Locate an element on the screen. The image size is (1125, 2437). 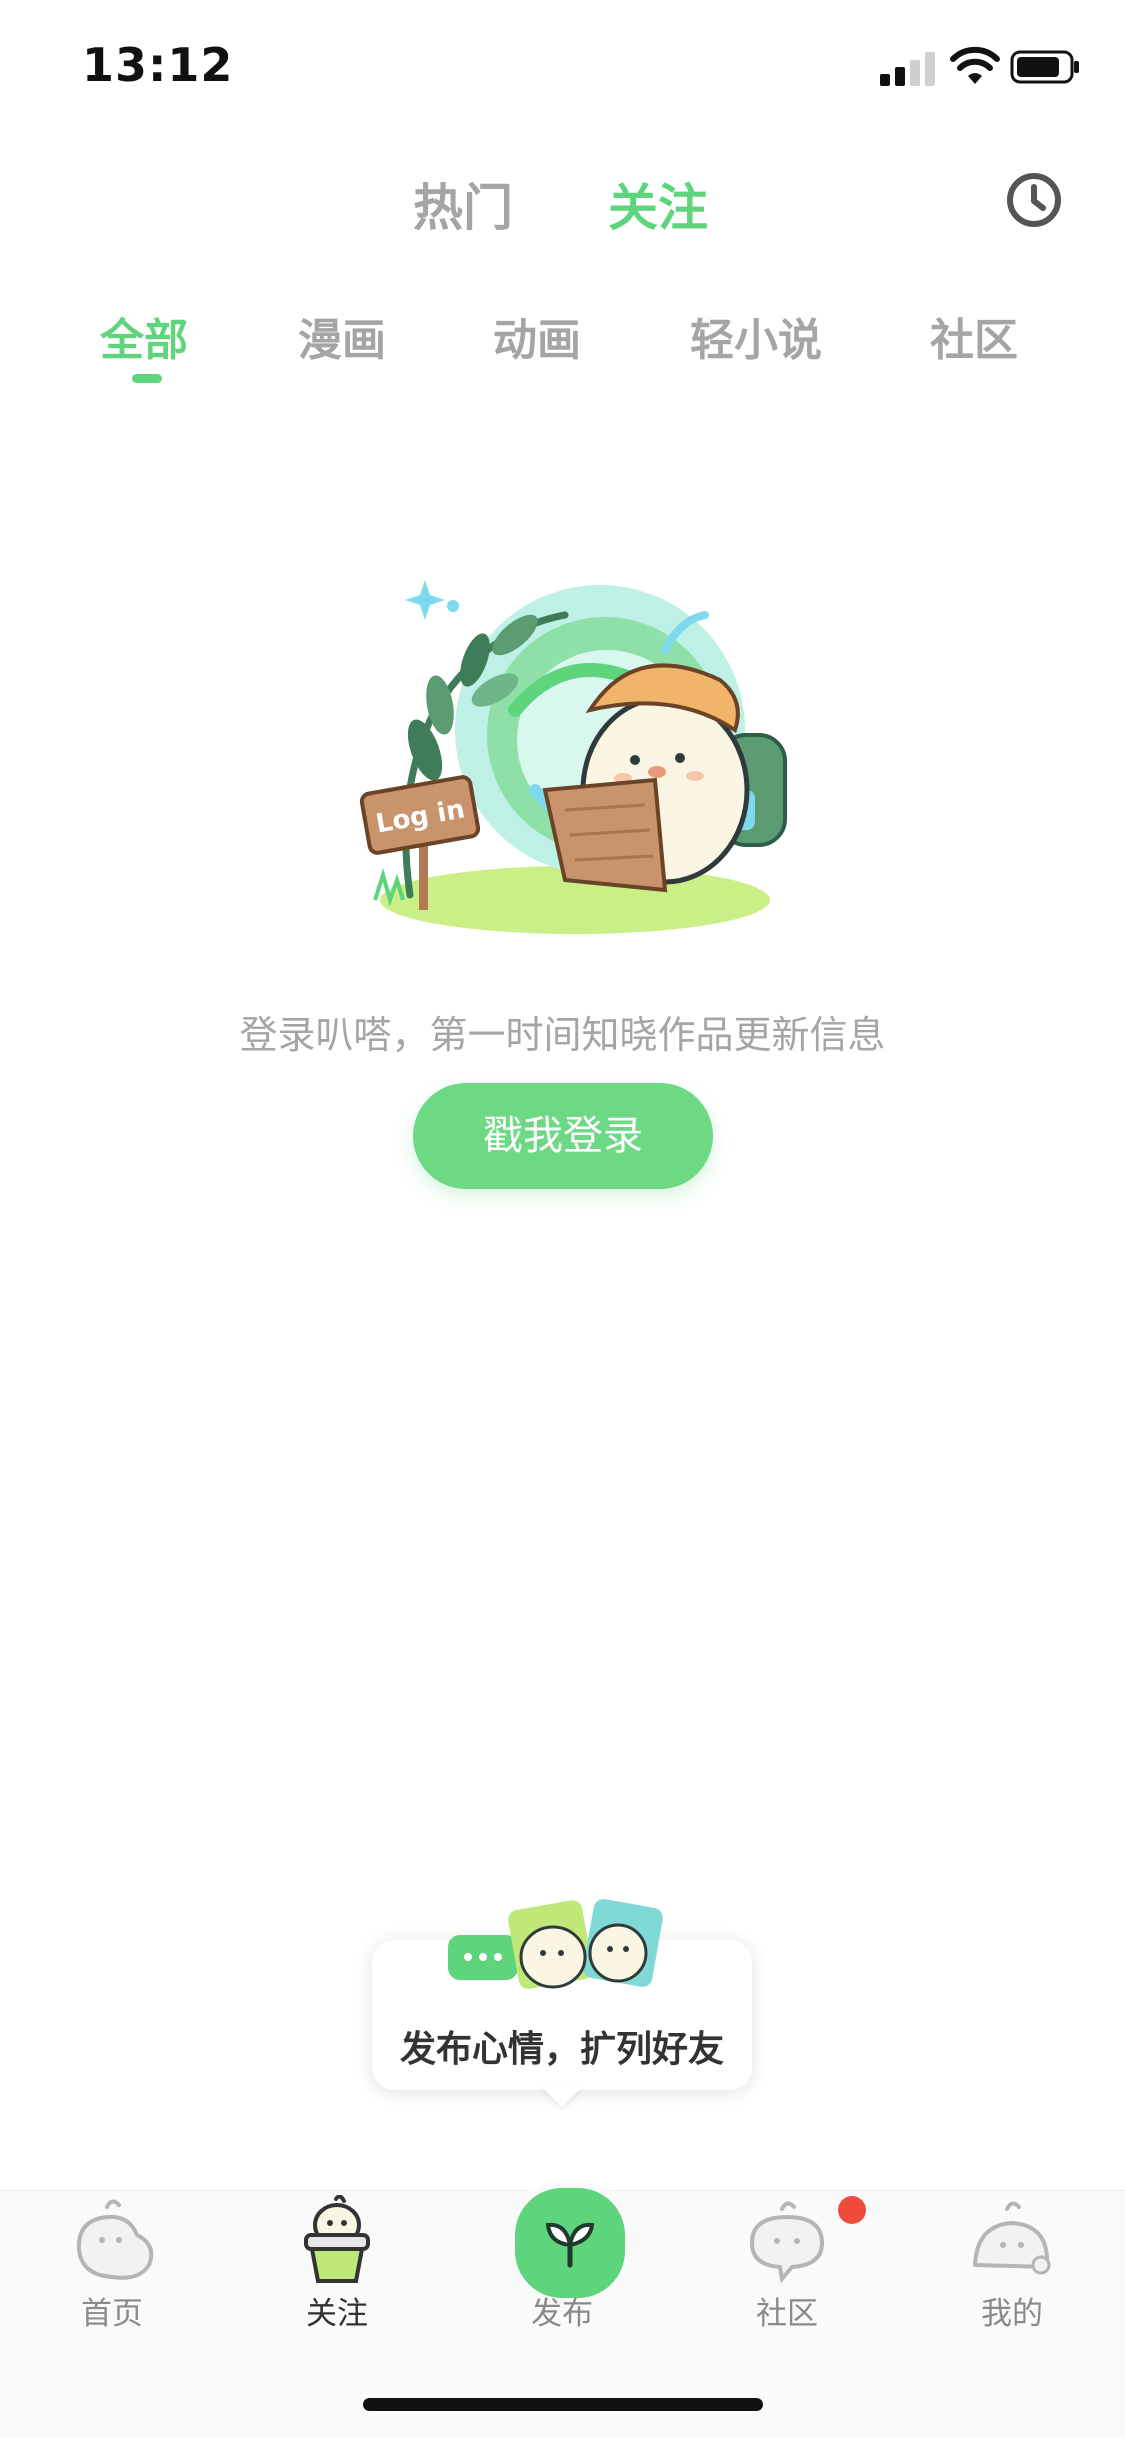
category-tab-all: 全部 is located at coordinates (144, 336).